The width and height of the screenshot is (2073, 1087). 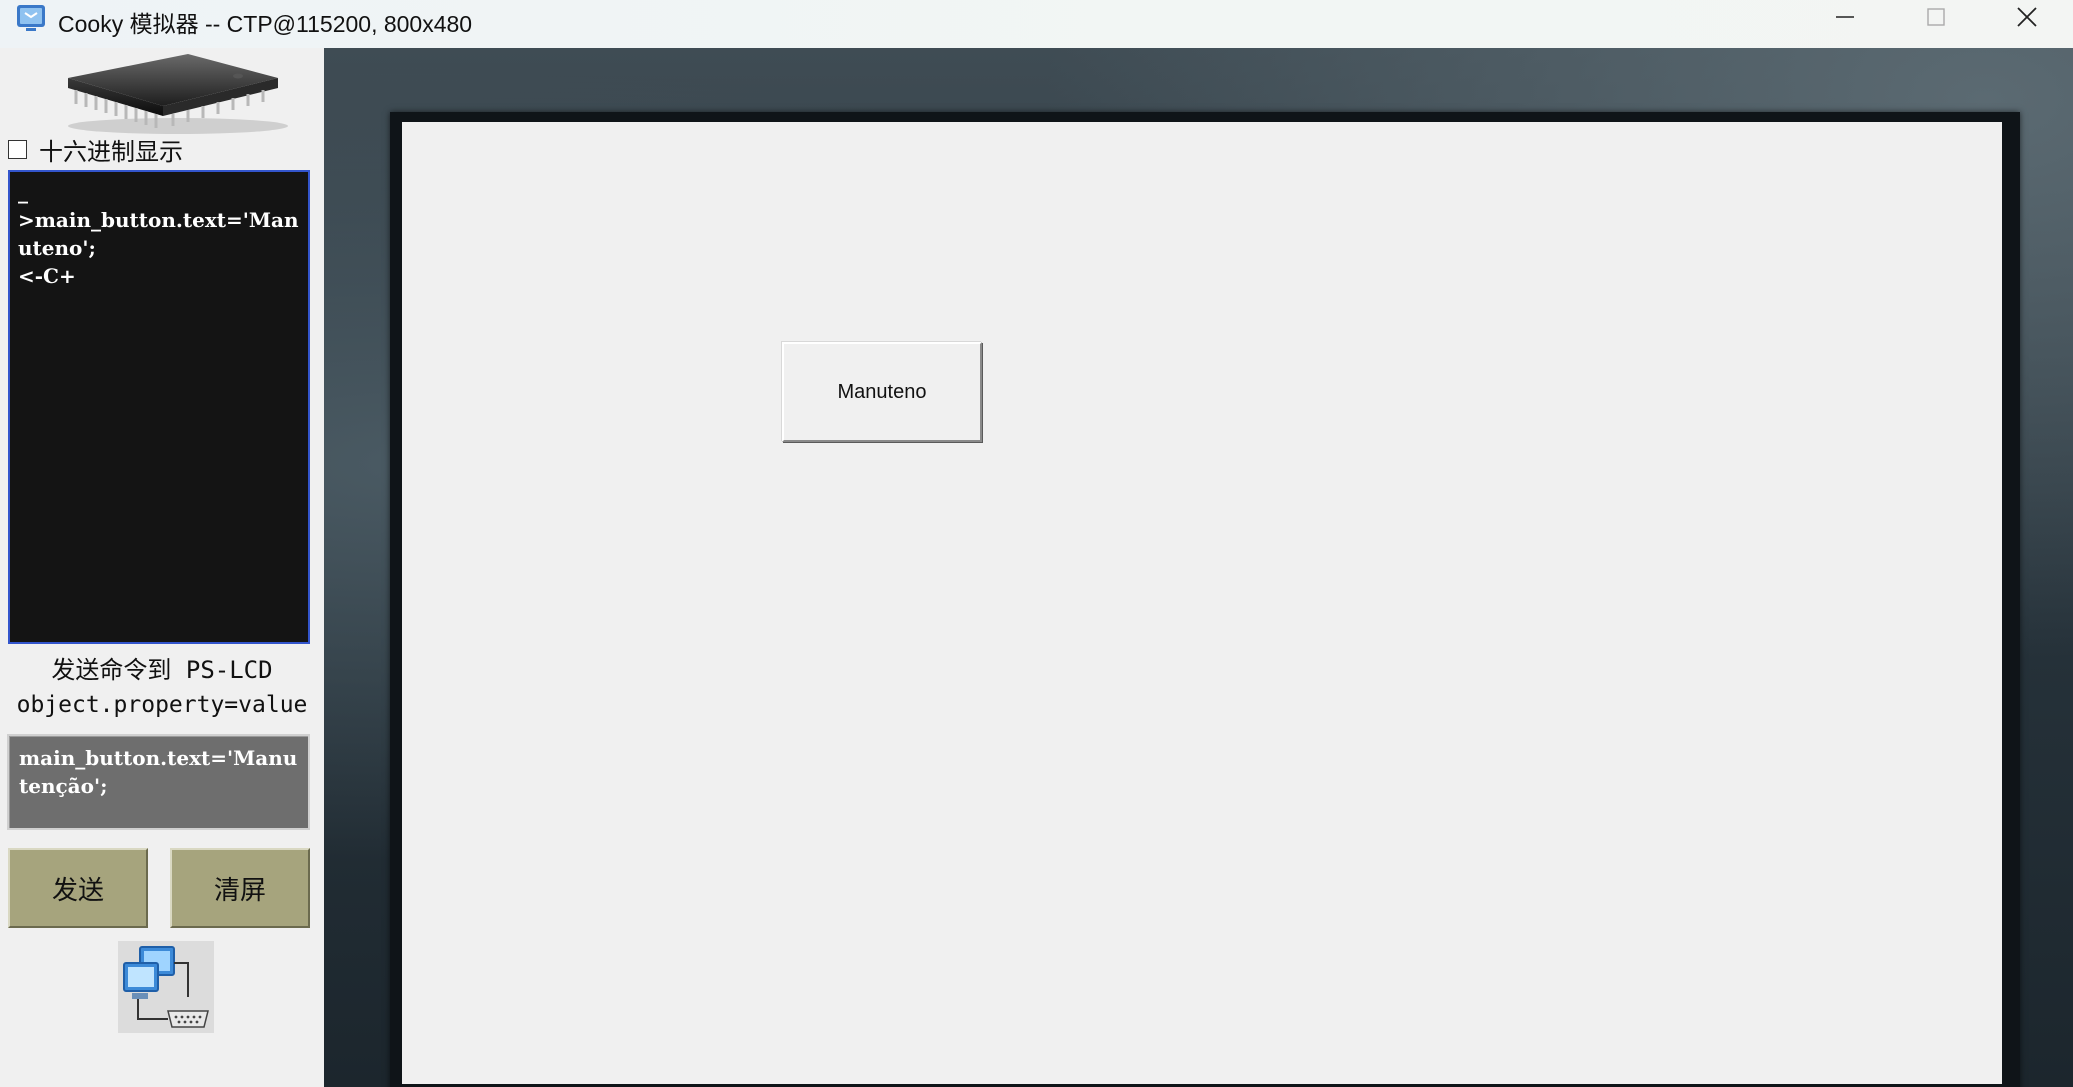 I want to click on hex-display-option: 十六进制显示, so click(x=95, y=150).